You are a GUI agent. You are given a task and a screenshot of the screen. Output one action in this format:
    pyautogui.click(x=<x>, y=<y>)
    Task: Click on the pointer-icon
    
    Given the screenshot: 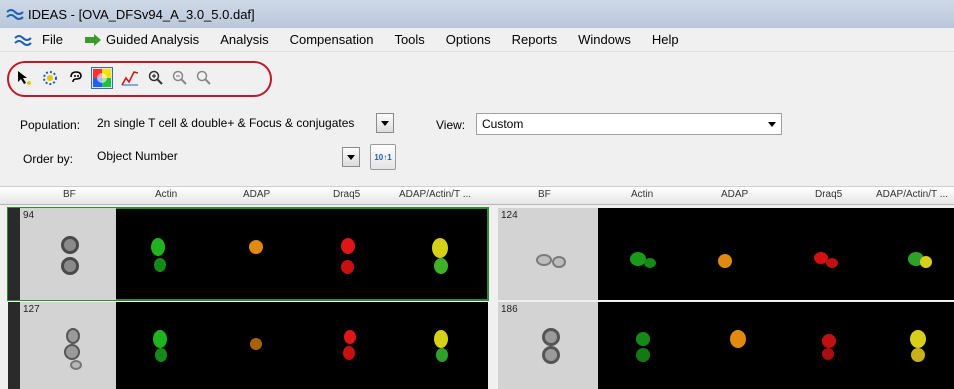 What is the action you would take?
    pyautogui.click(x=24, y=78)
    